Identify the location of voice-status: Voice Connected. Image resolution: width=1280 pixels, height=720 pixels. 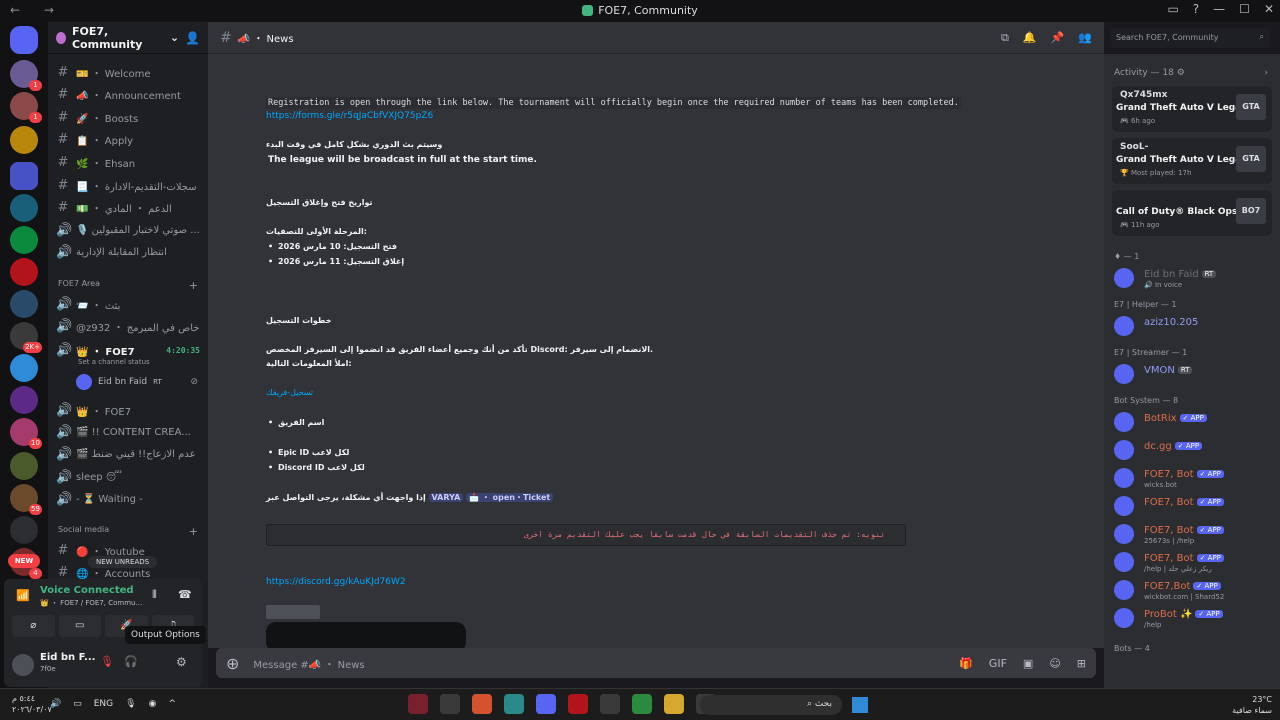
(87, 590).